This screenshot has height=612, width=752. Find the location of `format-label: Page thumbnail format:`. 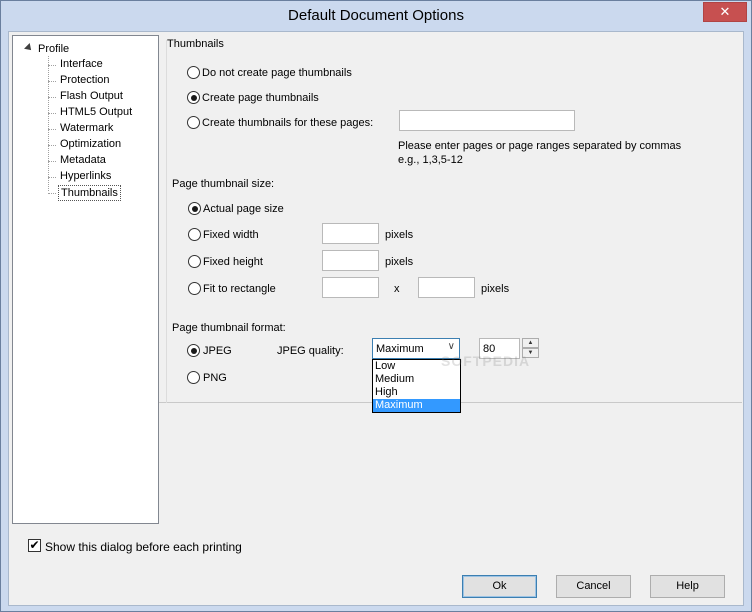

format-label: Page thumbnail format: is located at coordinates (229, 328).